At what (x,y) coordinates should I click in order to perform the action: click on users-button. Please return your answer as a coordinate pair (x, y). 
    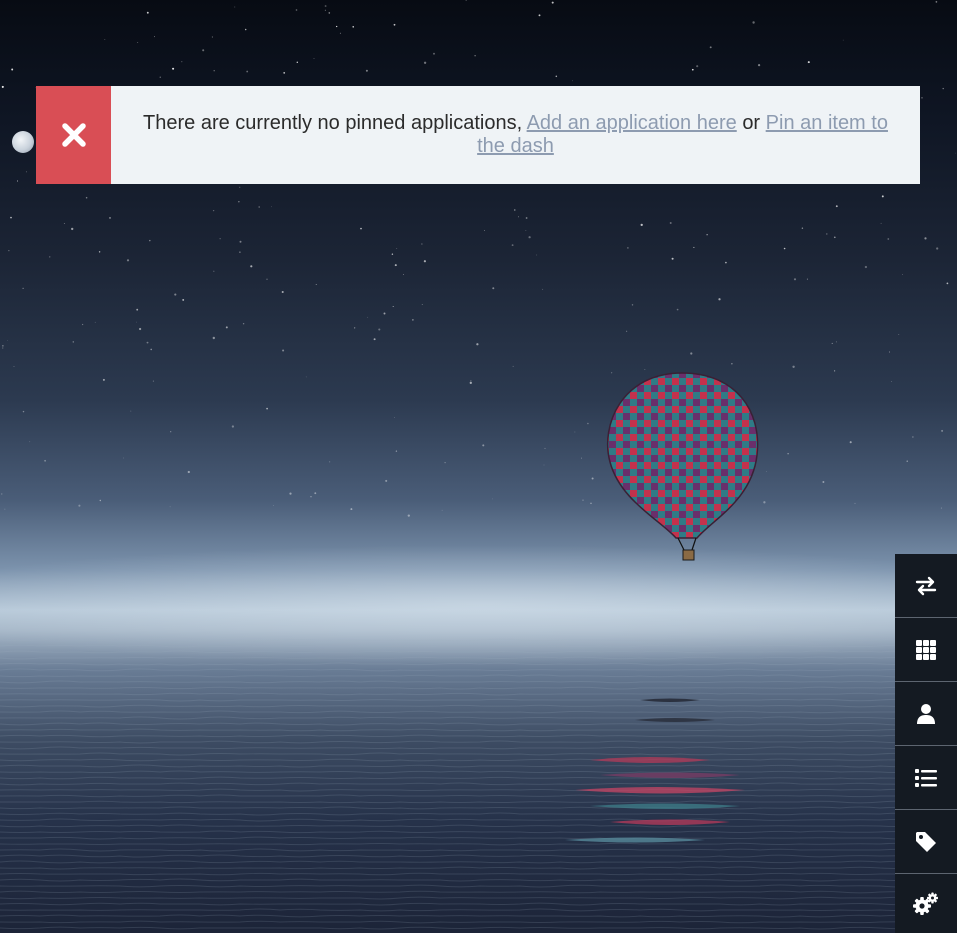
    Looking at the image, I should click on (926, 714).